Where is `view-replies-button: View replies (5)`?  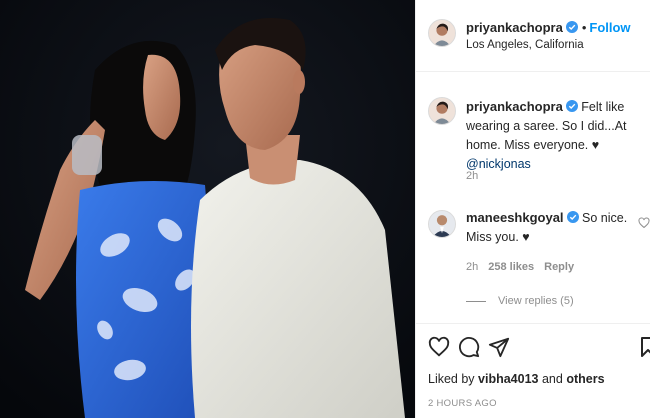
view-replies-button: View replies (5) is located at coordinates (520, 301).